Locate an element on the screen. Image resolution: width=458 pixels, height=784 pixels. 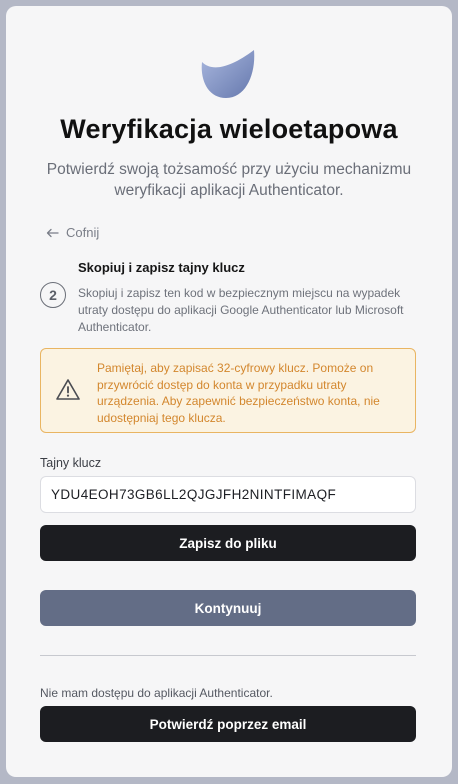
app-logo is located at coordinates (228, 74).